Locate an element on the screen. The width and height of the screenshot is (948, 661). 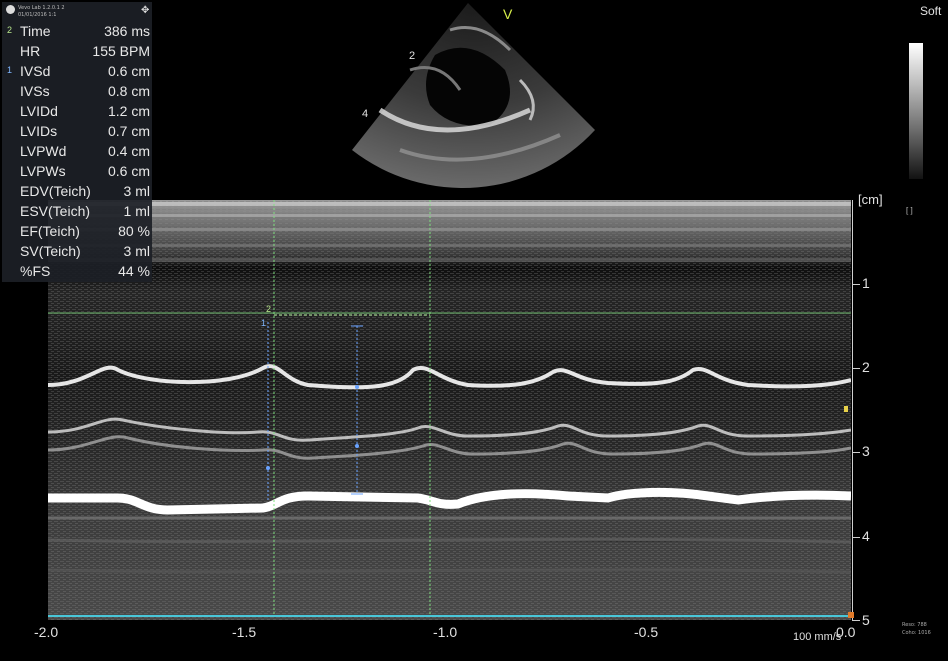
measurement-value: 1.2 cm is located at coordinates (128, 111).